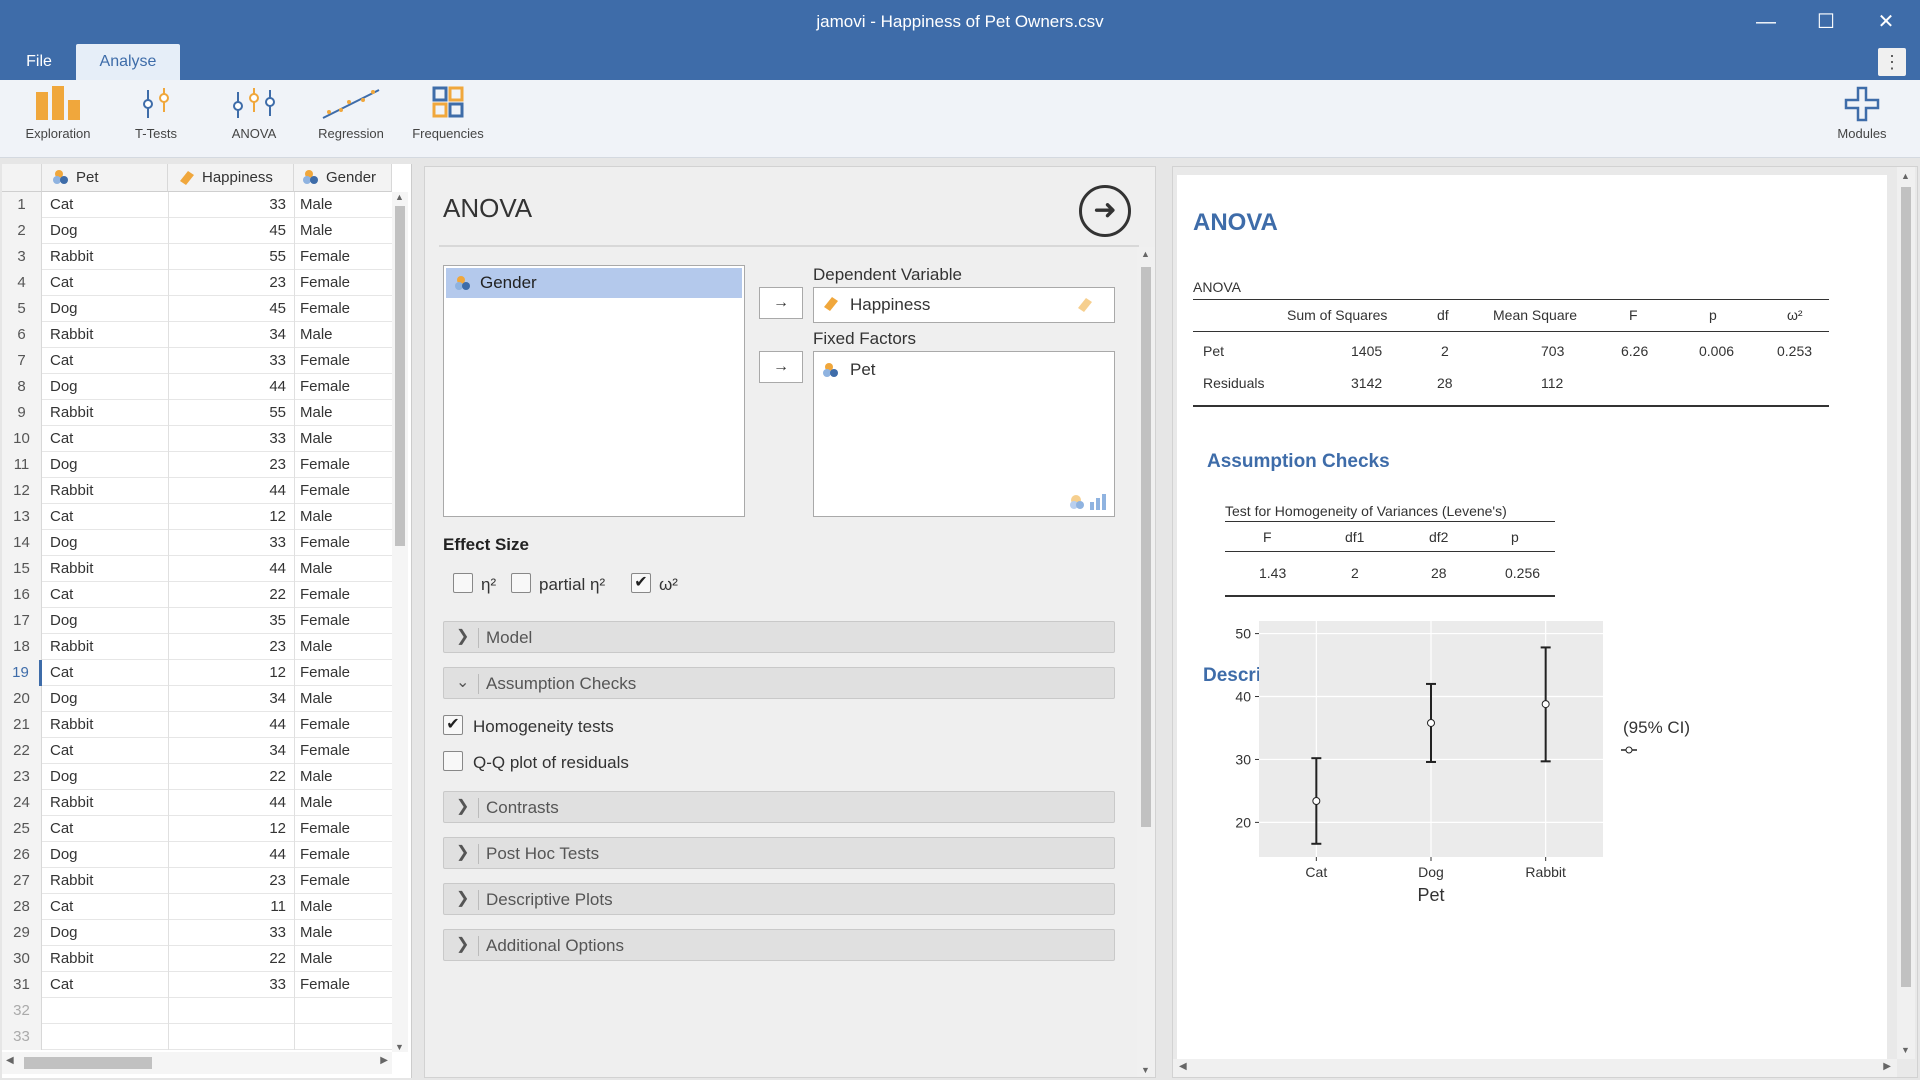  I want to click on tab-file: File, so click(39, 62).